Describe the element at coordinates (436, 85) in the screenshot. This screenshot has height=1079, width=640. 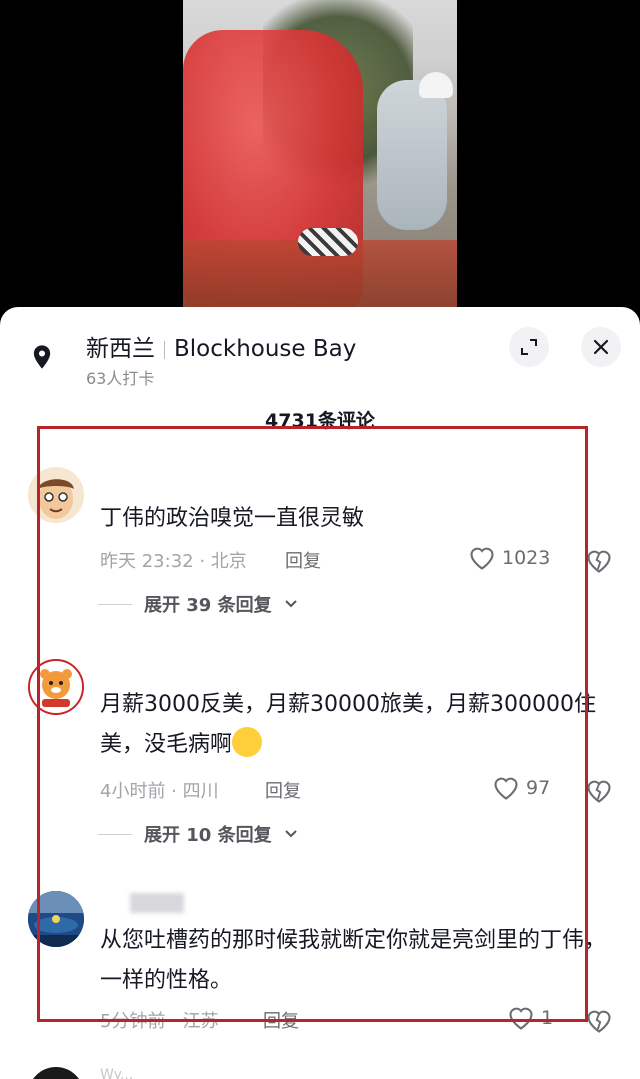
I see `video-cap-shape` at that location.